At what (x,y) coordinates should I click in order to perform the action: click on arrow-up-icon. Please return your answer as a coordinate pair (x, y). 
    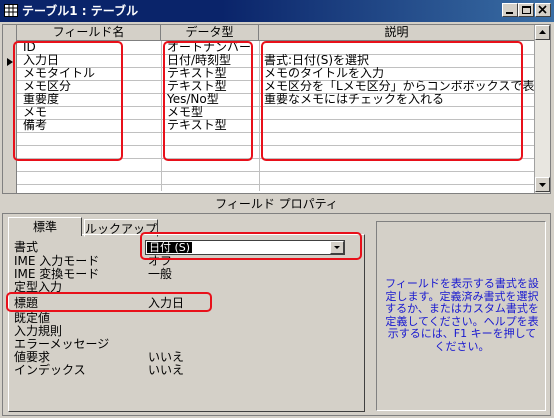
    Looking at the image, I should click on (542, 32).